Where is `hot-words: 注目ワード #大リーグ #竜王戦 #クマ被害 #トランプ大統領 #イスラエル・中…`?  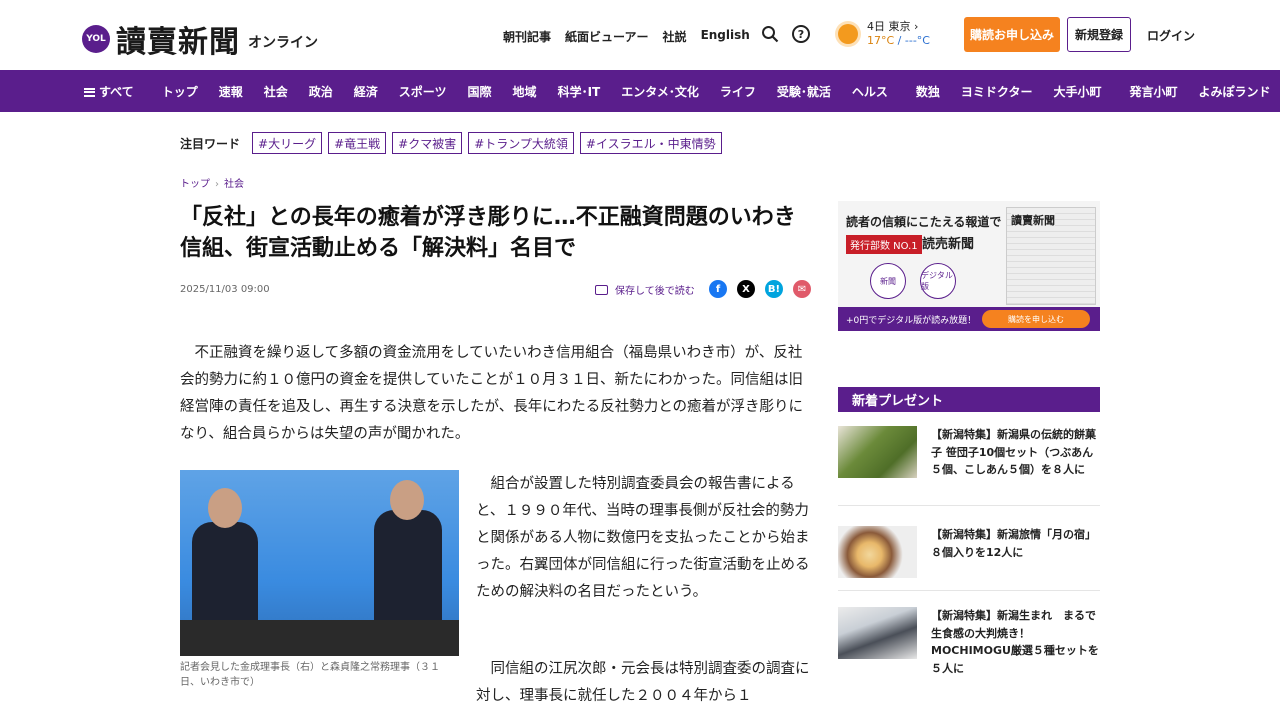
hot-words: 注目ワード #大リーグ #竜王戦 #クマ被害 #トランプ大統領 #イスラエル・中… is located at coordinates (454, 143).